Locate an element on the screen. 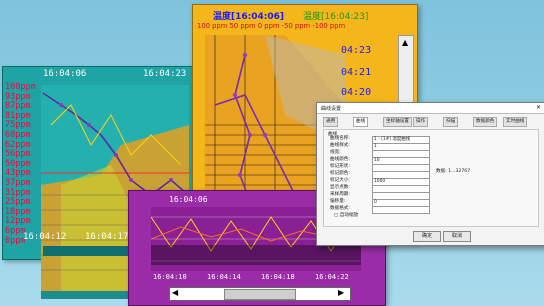 The image size is (544, 306). time-3: 04:20 is located at coordinates (356, 92).